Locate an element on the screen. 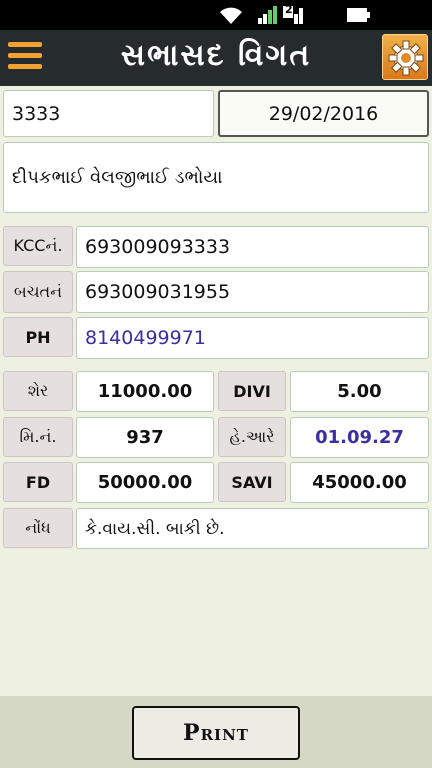  share-value: 11000.00 is located at coordinates (145, 391).